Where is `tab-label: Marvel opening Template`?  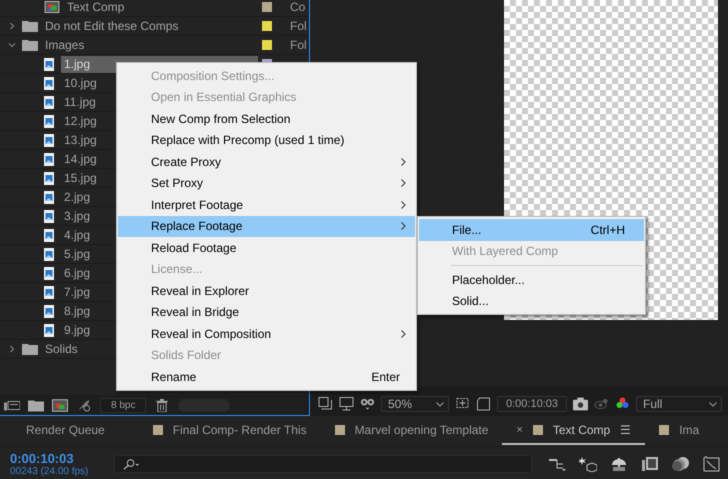 tab-label: Marvel opening Template is located at coordinates (421, 430).